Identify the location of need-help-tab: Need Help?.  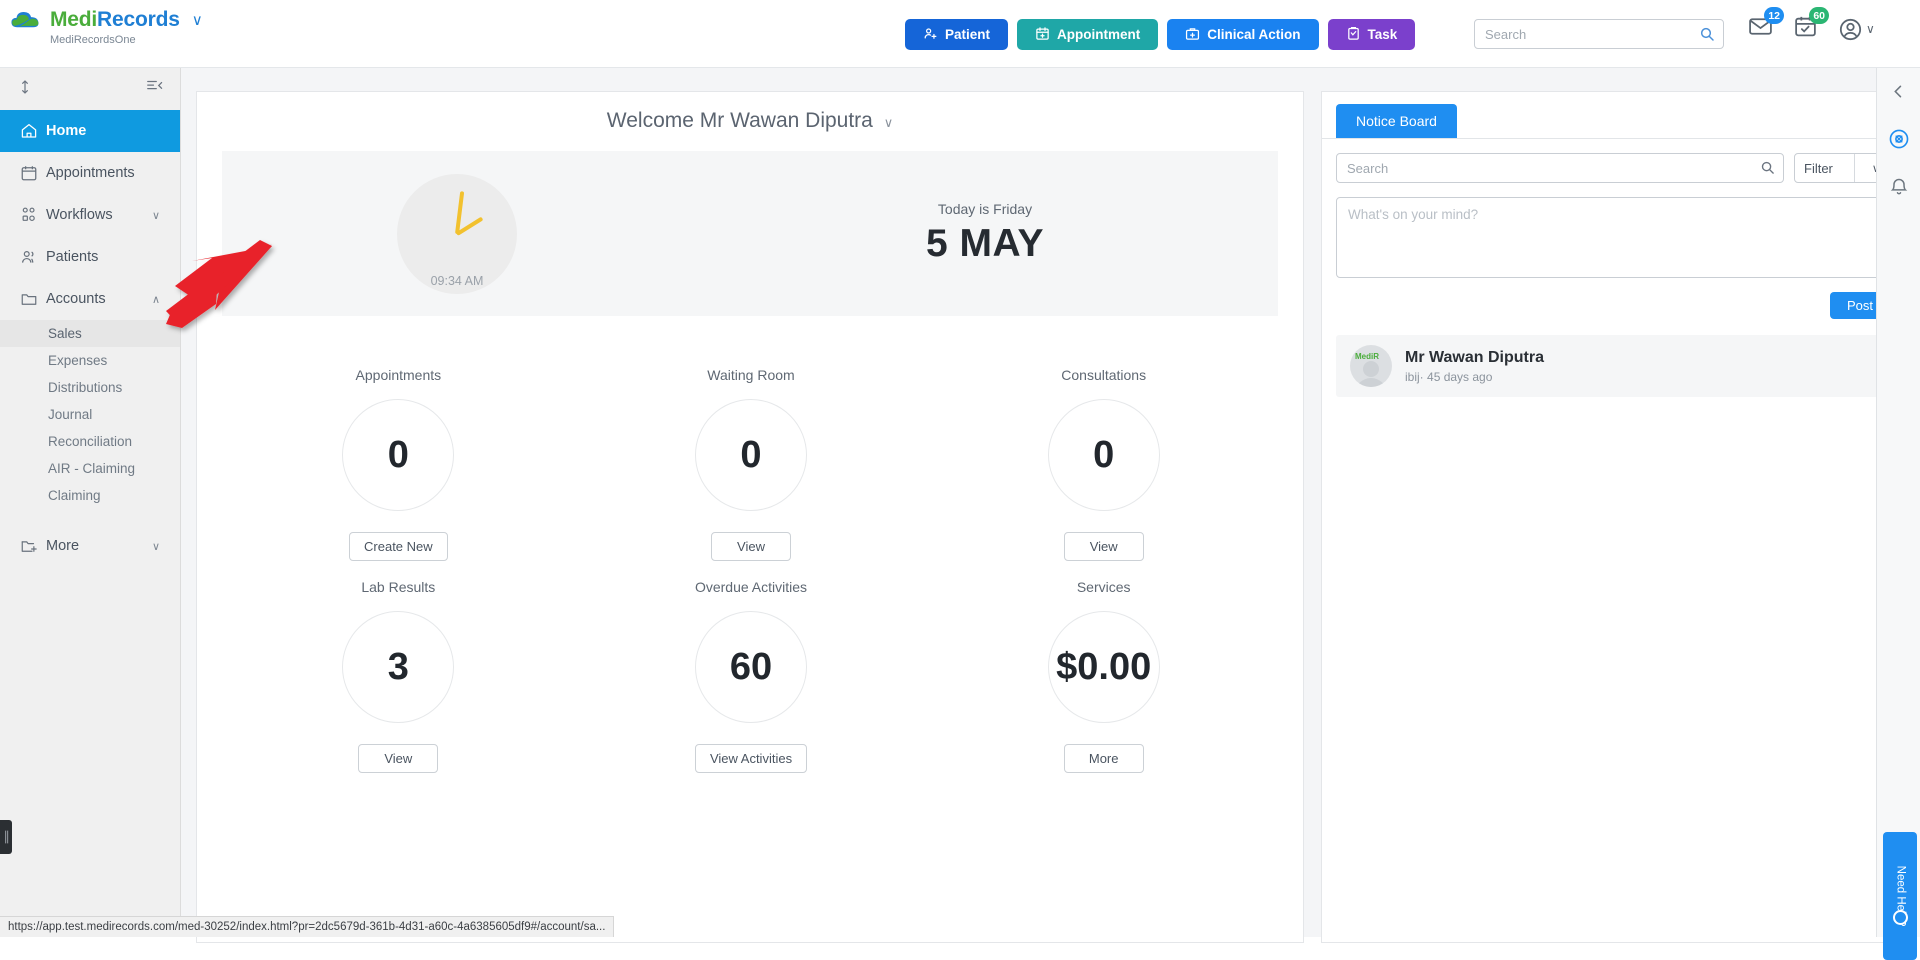
(1900, 896).